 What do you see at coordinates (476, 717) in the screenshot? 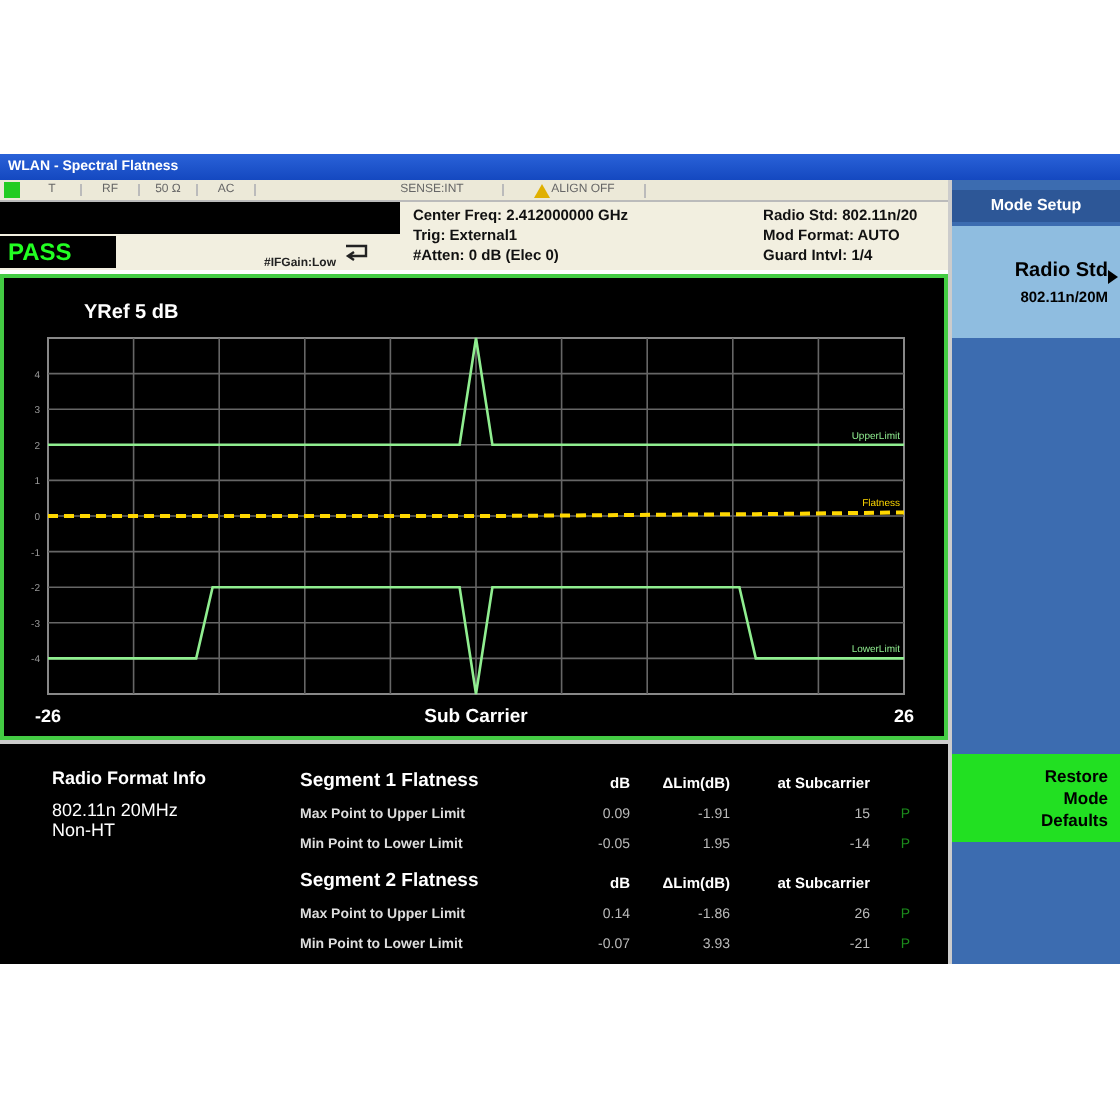
I see `axis-label: Sub Carrier` at bounding box center [476, 717].